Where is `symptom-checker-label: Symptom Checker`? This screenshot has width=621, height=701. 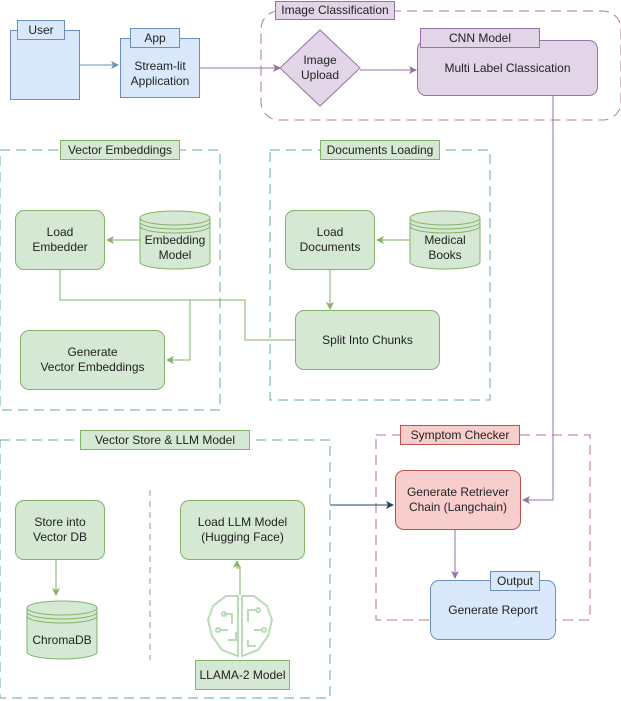
symptom-checker-label: Symptom Checker is located at coordinates (460, 435).